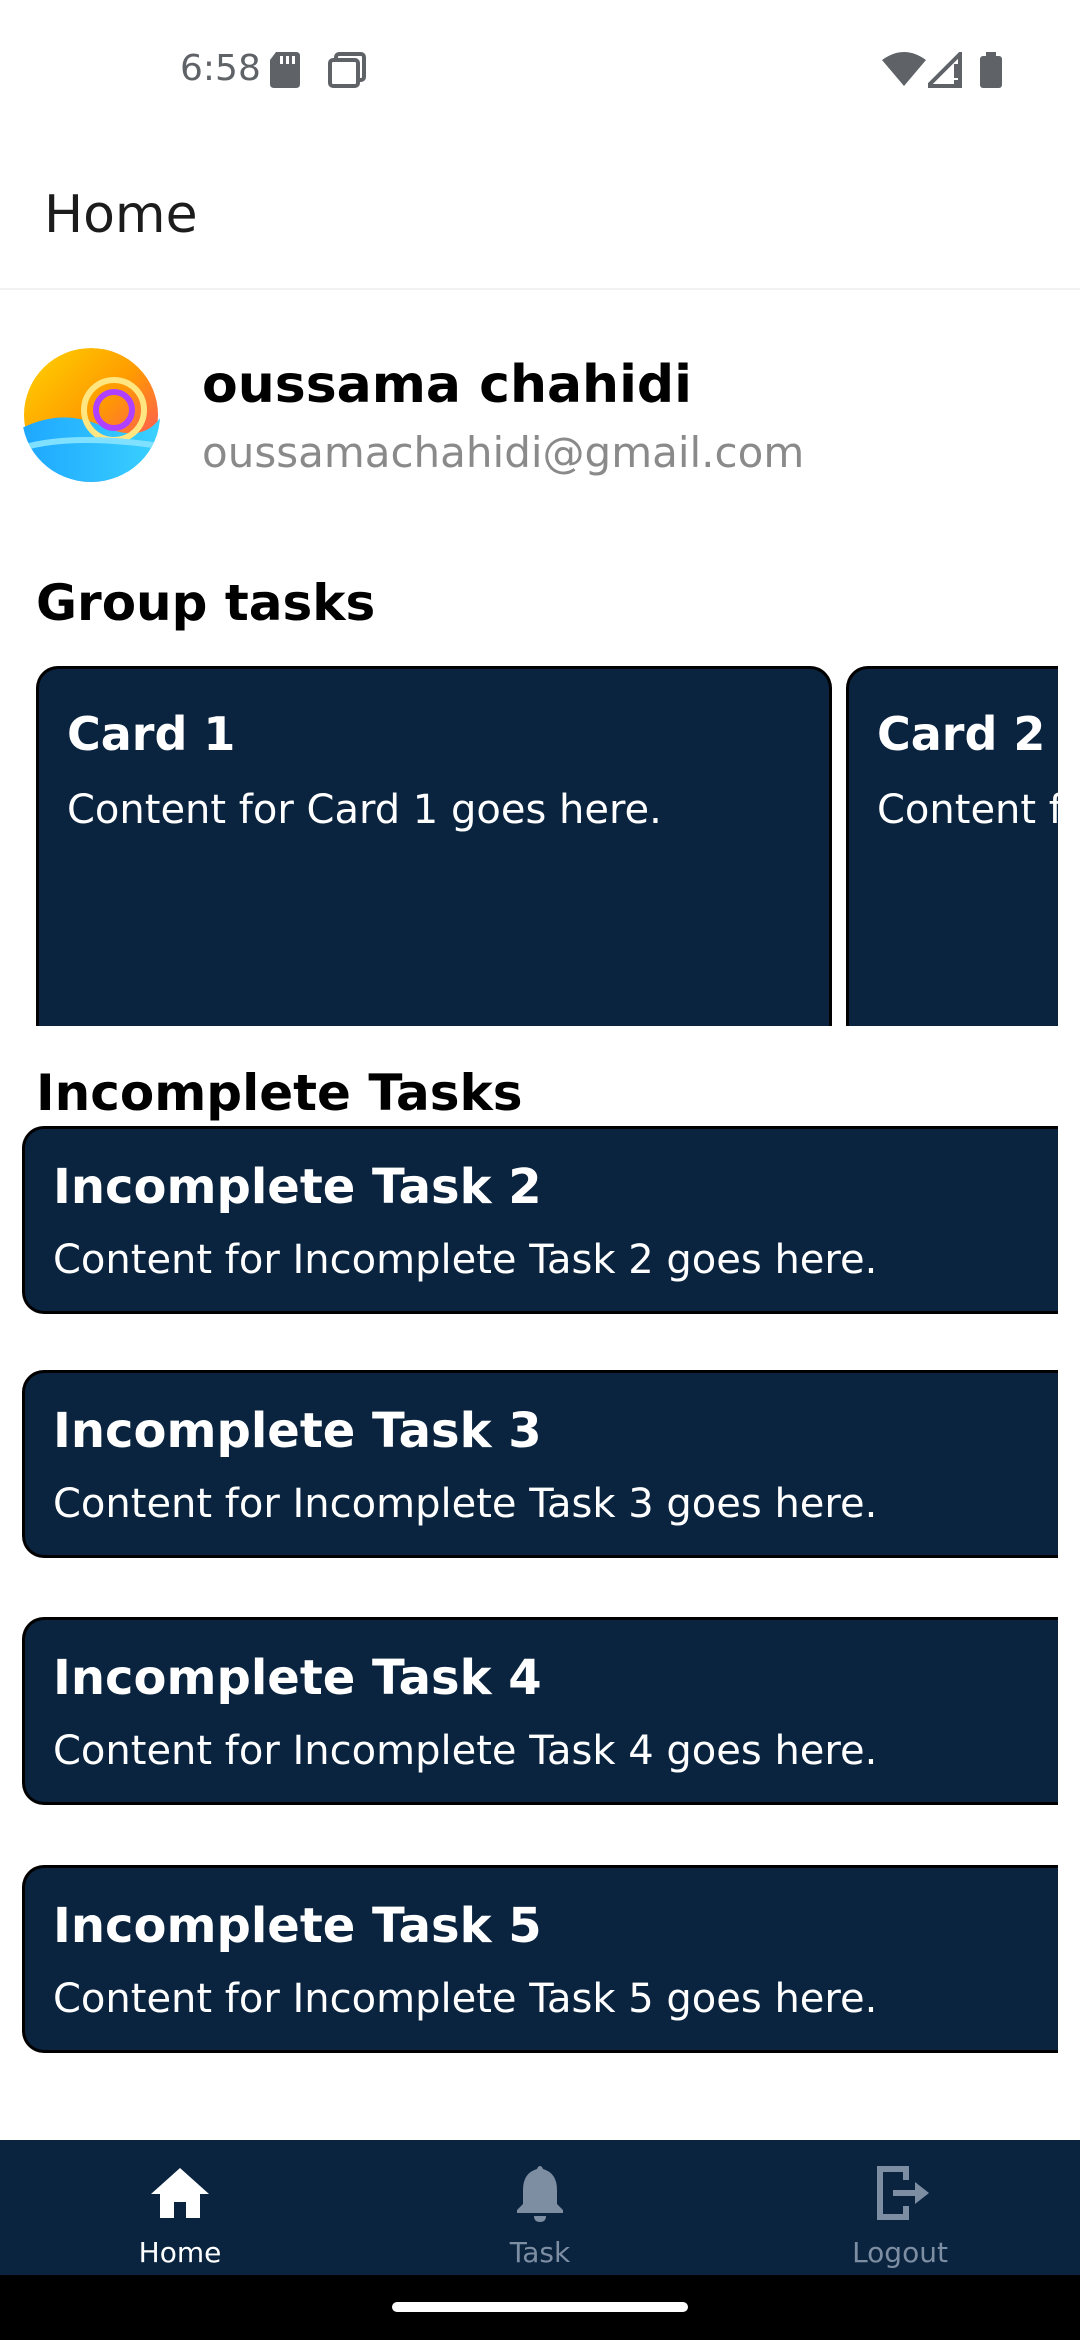 The width and height of the screenshot is (1080, 2340). Describe the element at coordinates (206, 603) in the screenshot. I see `group-tasks-title: Group tasks` at that location.